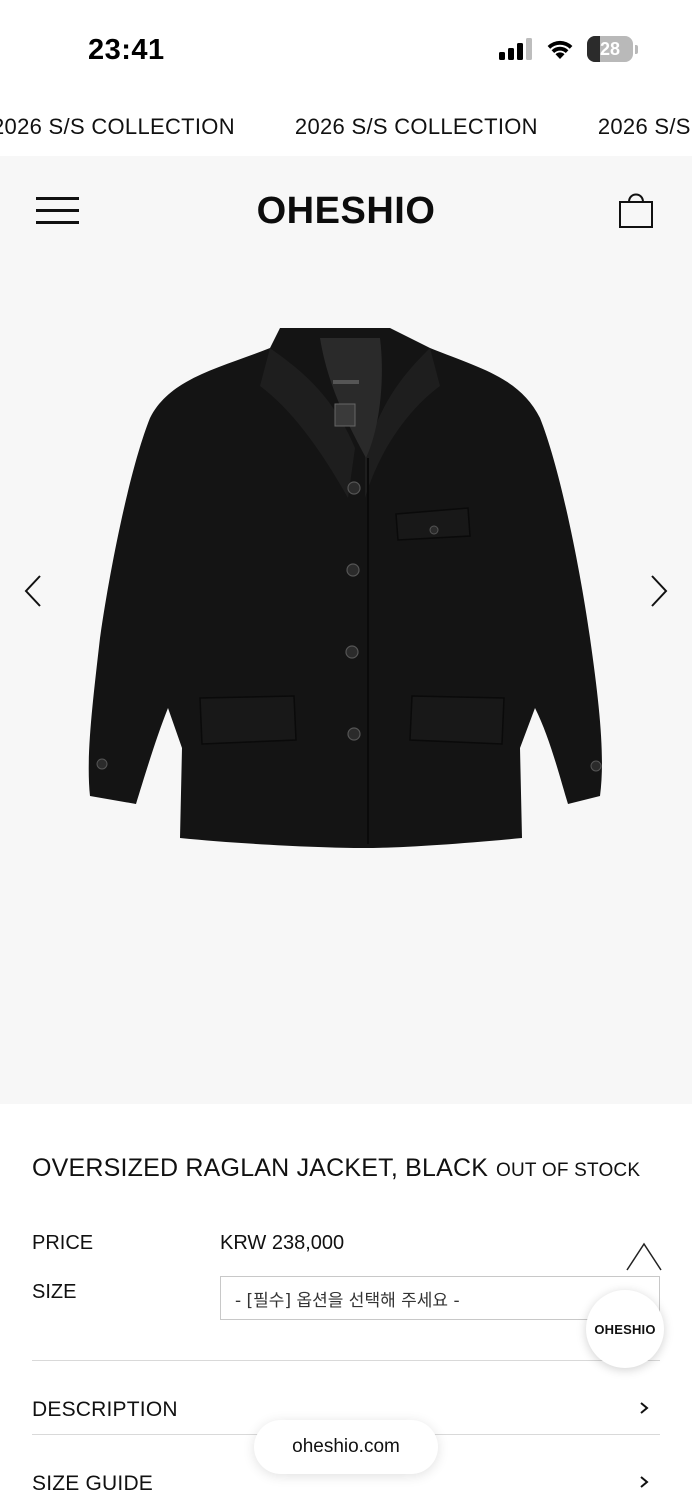 The height and width of the screenshot is (1500, 692). I want to click on url-pill: oheshio.com, so click(346, 1447).